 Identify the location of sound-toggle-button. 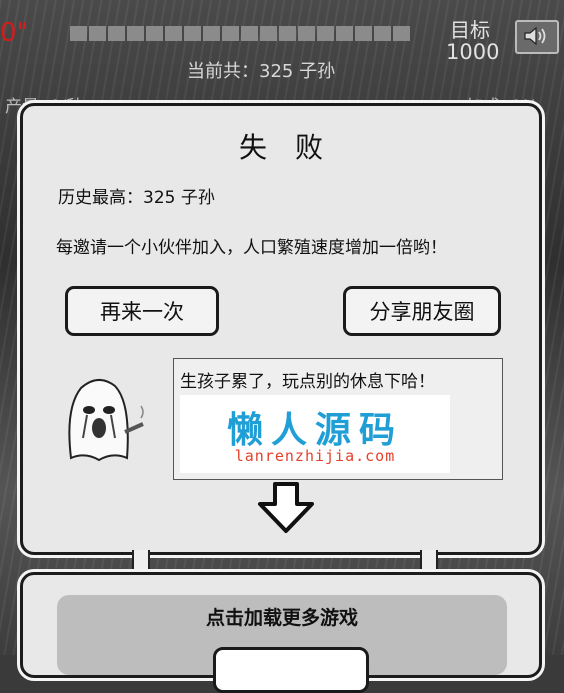
(537, 37).